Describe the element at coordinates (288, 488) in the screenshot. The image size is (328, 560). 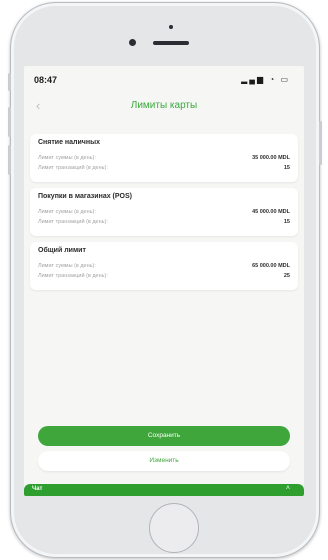
I see `chevron-up-icon: ˄` at that location.